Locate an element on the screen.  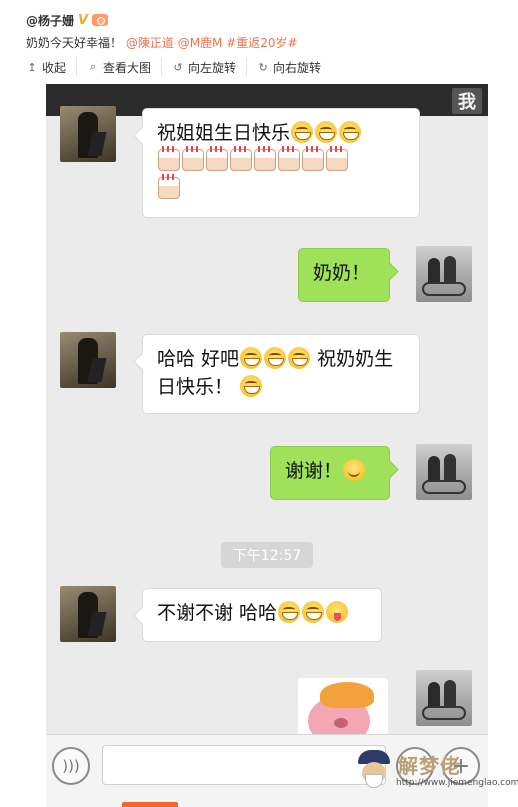
orange-tab-indicator is located at coordinates (150, 804).